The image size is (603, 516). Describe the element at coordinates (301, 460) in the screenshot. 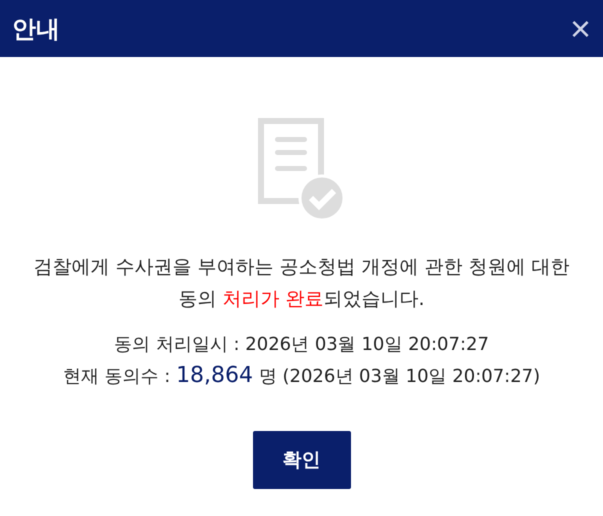

I see `confirm-button: 확인` at that location.